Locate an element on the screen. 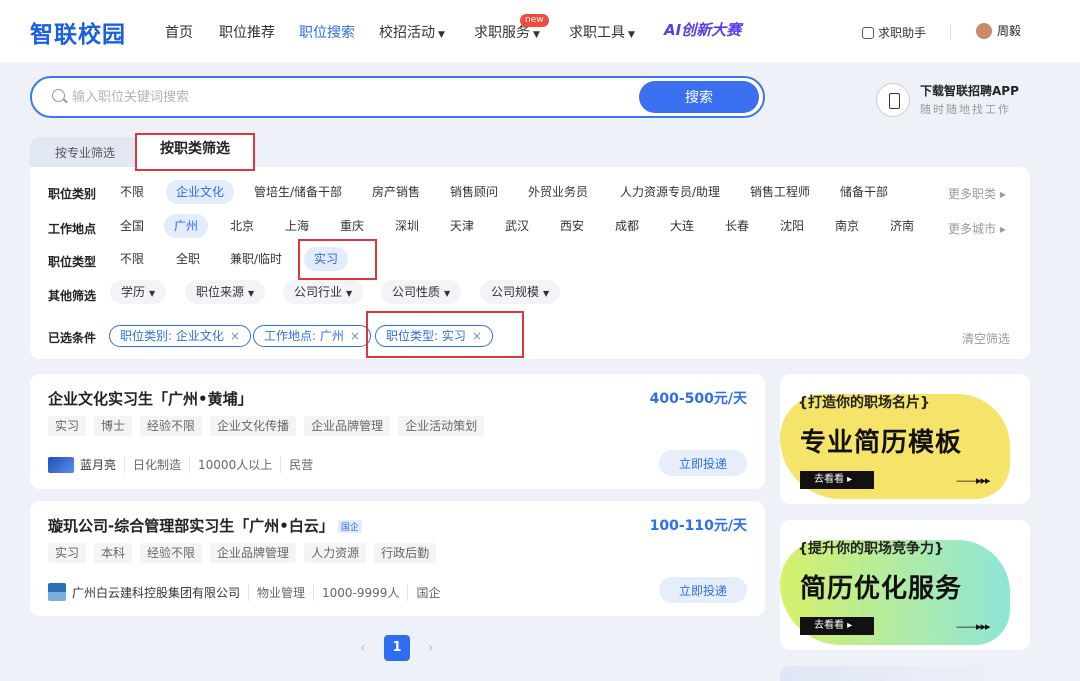  job-tag: 人力资源 is located at coordinates (335, 553).